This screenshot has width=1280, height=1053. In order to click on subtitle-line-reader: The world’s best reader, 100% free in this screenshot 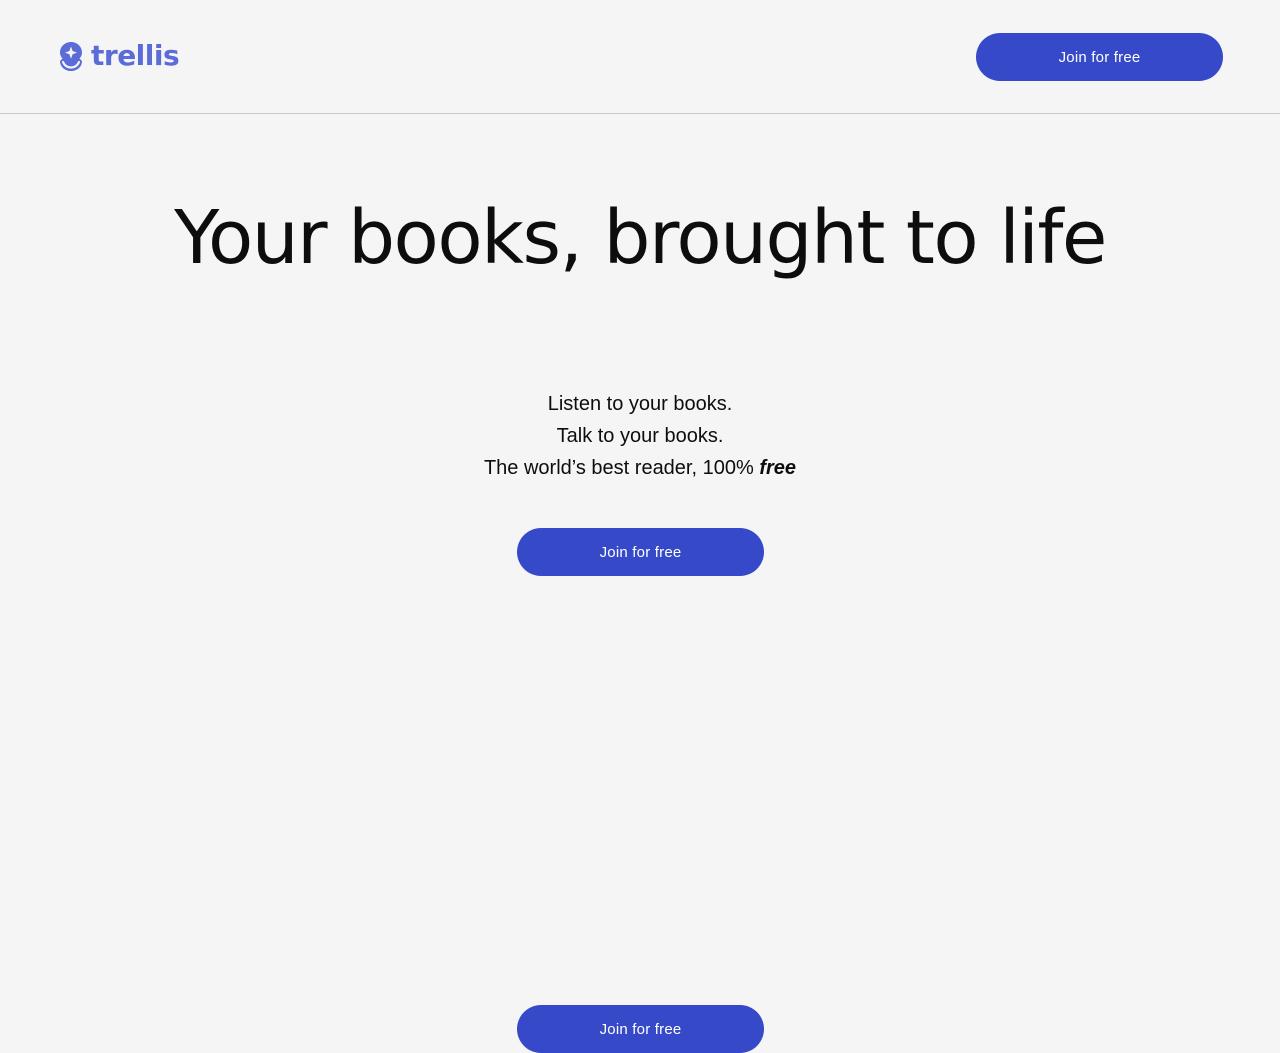, I will do `click(640, 468)`.